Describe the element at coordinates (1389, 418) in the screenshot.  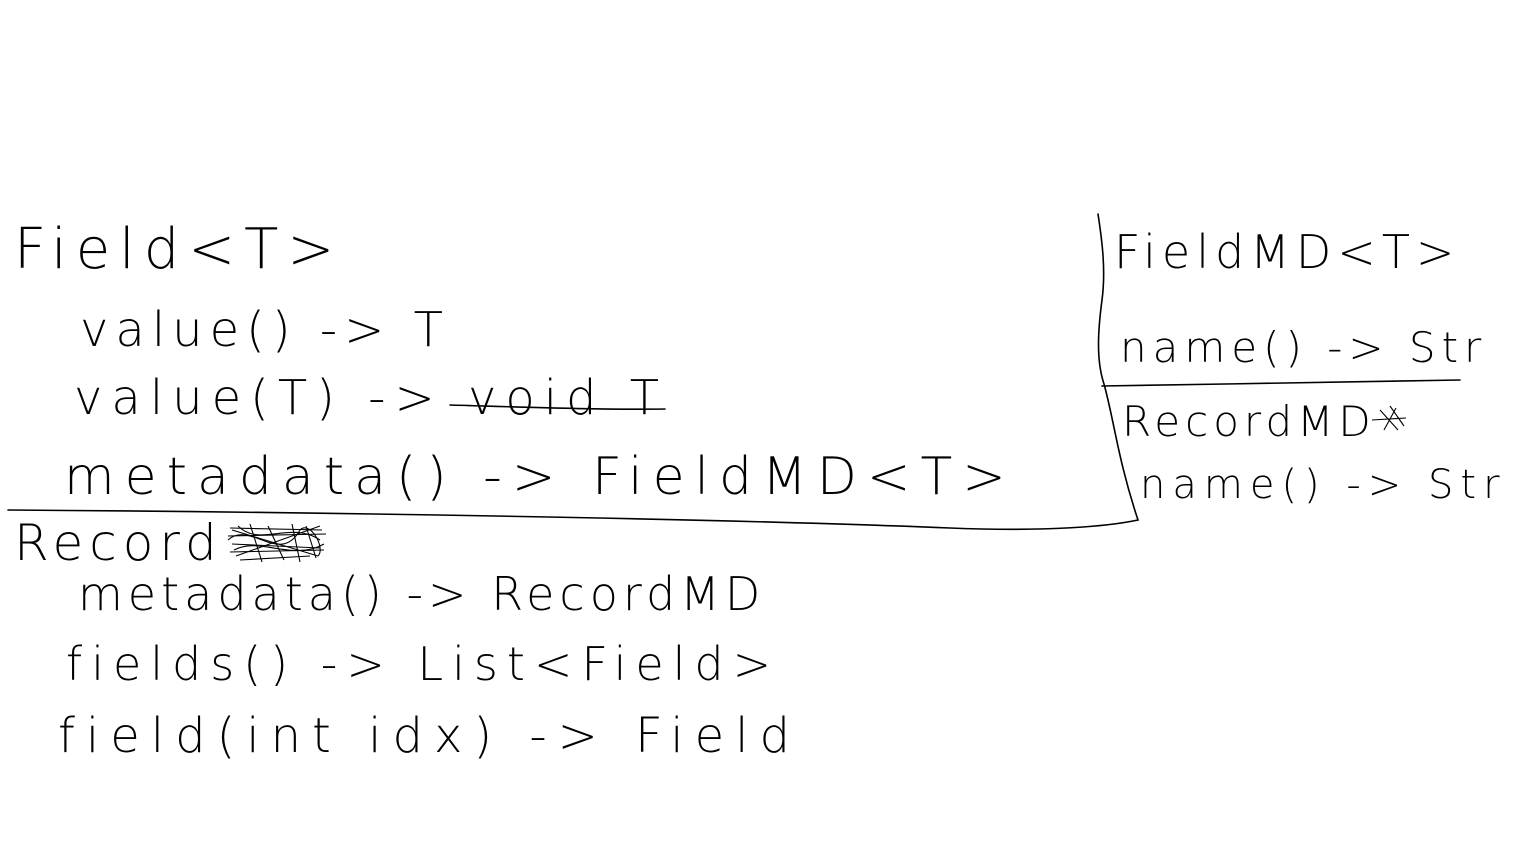
I see `record-md-crossed-mark` at that location.